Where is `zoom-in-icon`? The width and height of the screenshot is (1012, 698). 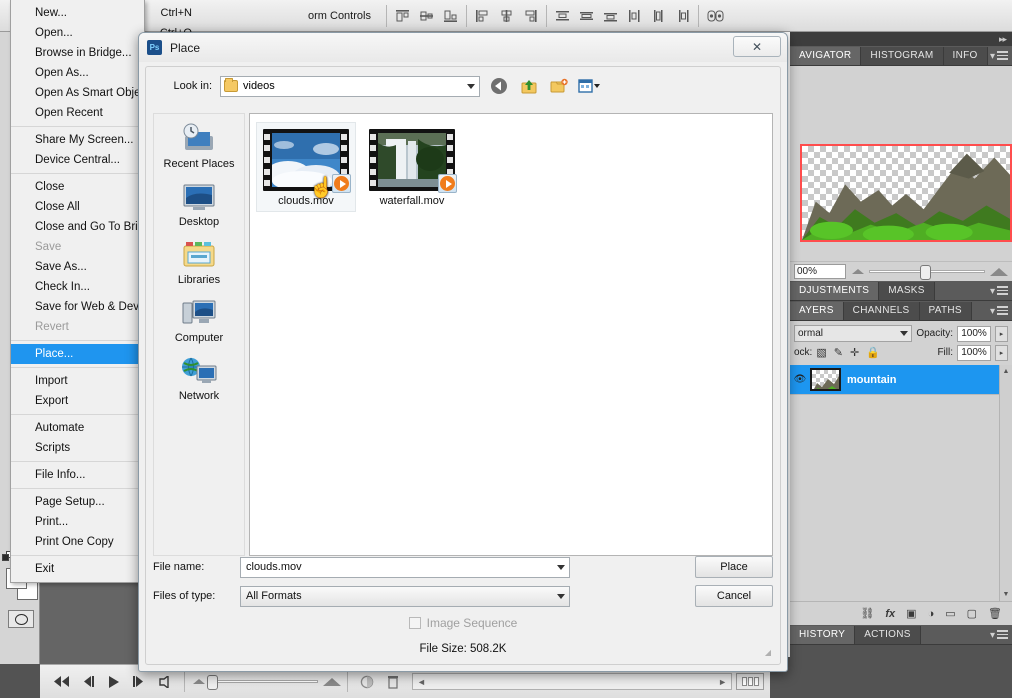 zoom-in-icon is located at coordinates (999, 271).